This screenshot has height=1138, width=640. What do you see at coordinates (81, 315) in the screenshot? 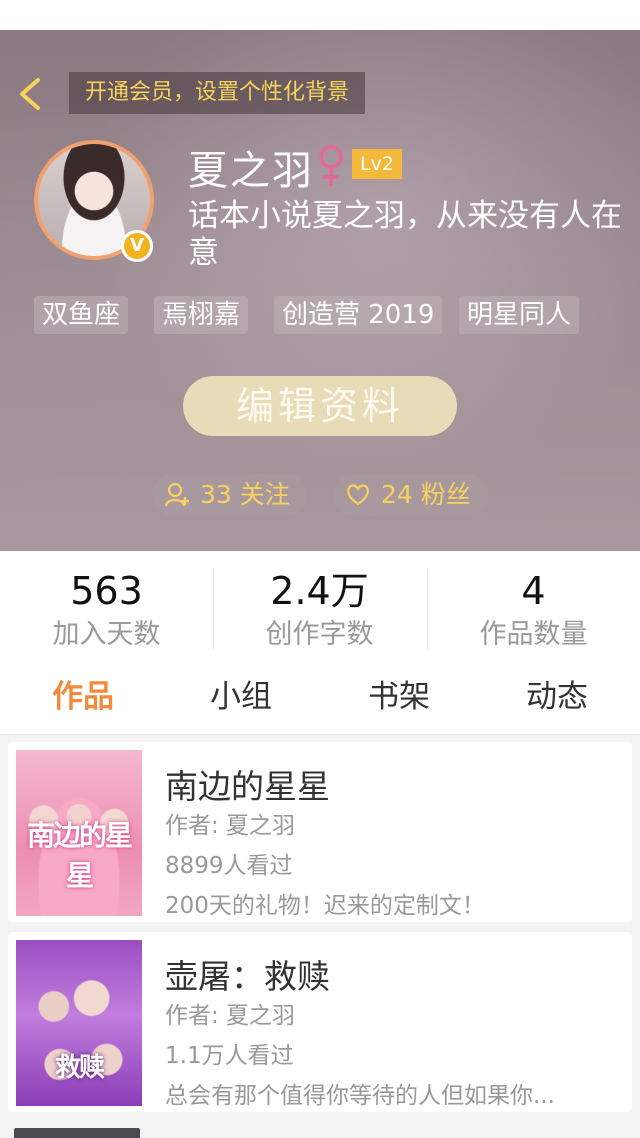
I see `tag-zodiac: 双鱼座` at bounding box center [81, 315].